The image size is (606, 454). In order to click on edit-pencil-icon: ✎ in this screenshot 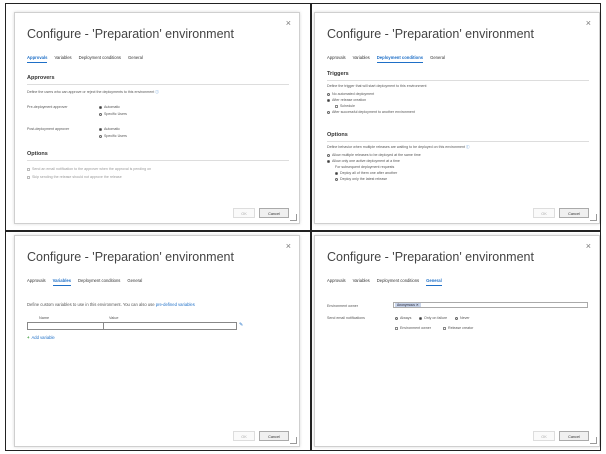, I will do `click(241, 325)`.